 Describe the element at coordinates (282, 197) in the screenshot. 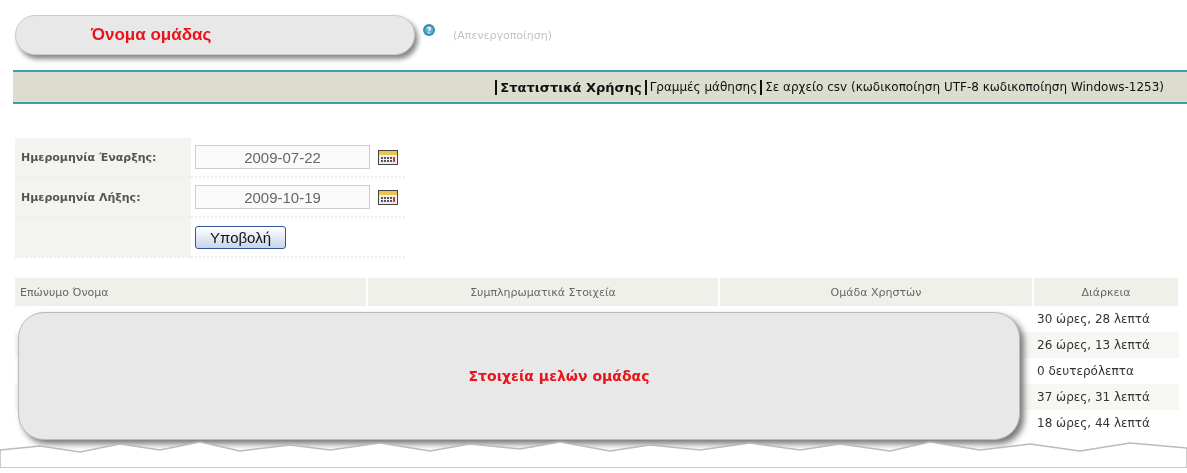

I see `end-date-field: 2009-10-19` at that location.